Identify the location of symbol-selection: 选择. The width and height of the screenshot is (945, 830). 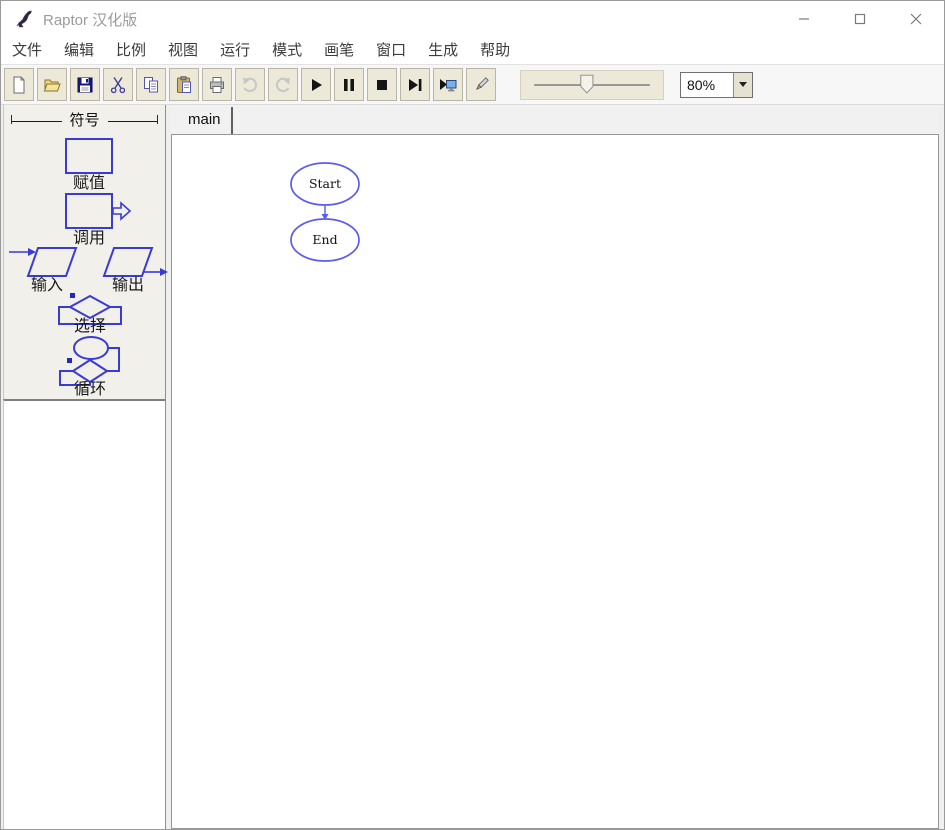
(90, 313).